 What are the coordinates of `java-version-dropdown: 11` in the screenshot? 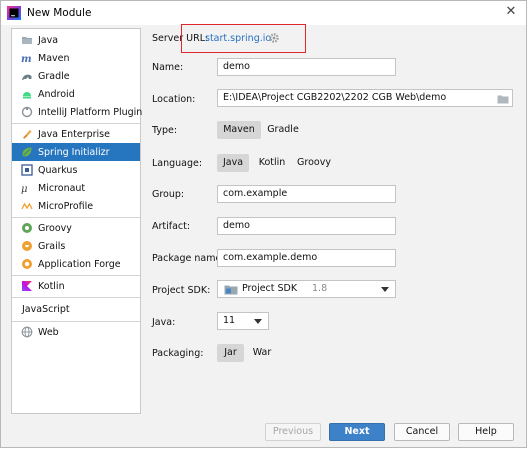 It's located at (243, 321).